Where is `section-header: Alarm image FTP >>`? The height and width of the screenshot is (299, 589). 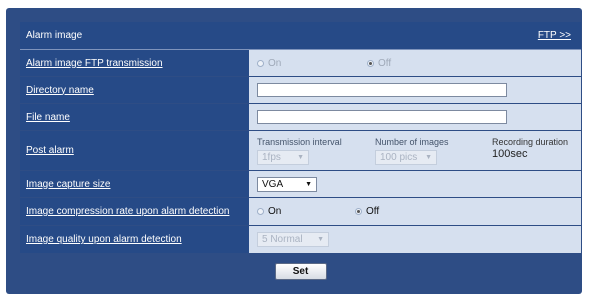 section-header: Alarm image FTP >> is located at coordinates (300, 36).